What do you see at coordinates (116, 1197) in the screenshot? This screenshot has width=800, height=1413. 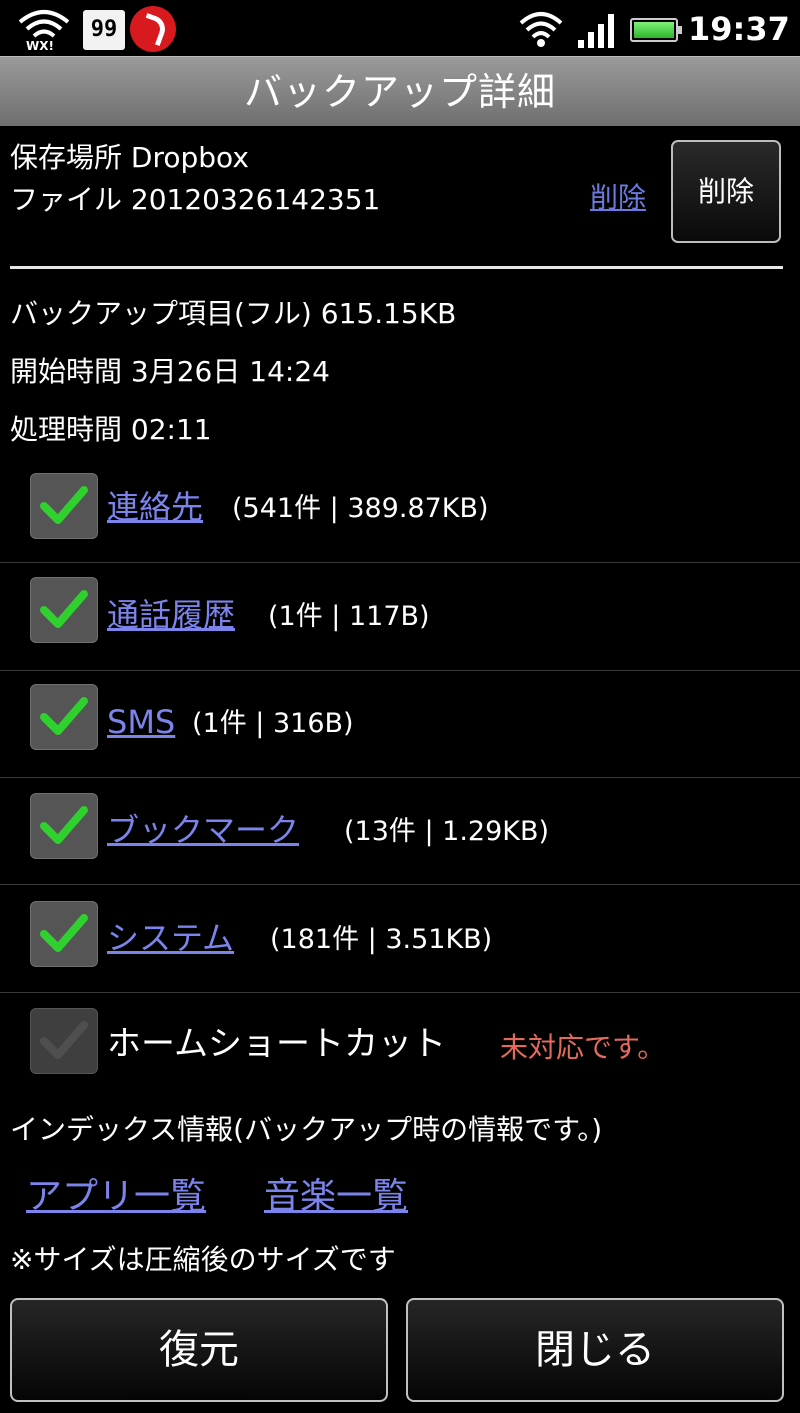 I see `app-list-link: アプリ一覧` at bounding box center [116, 1197].